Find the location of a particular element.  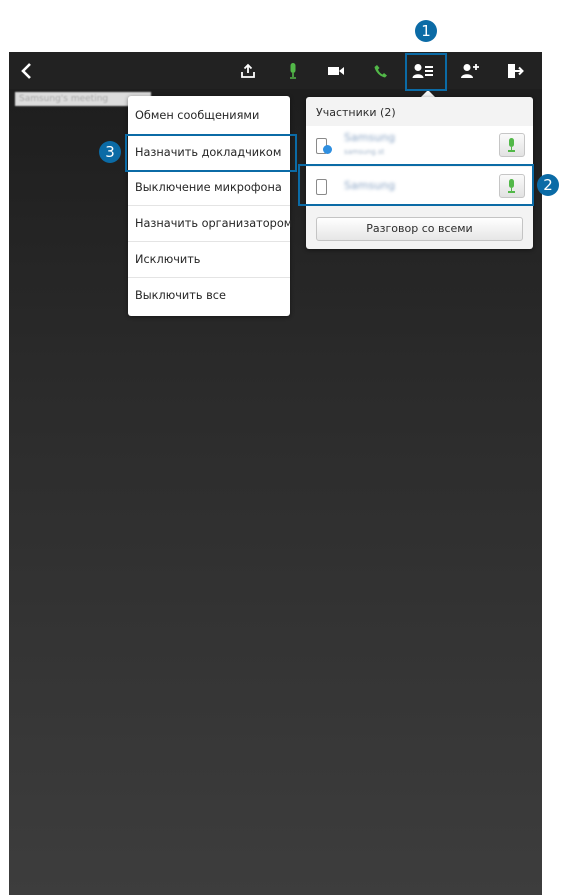

callout-3: 3 is located at coordinates (110, 152).